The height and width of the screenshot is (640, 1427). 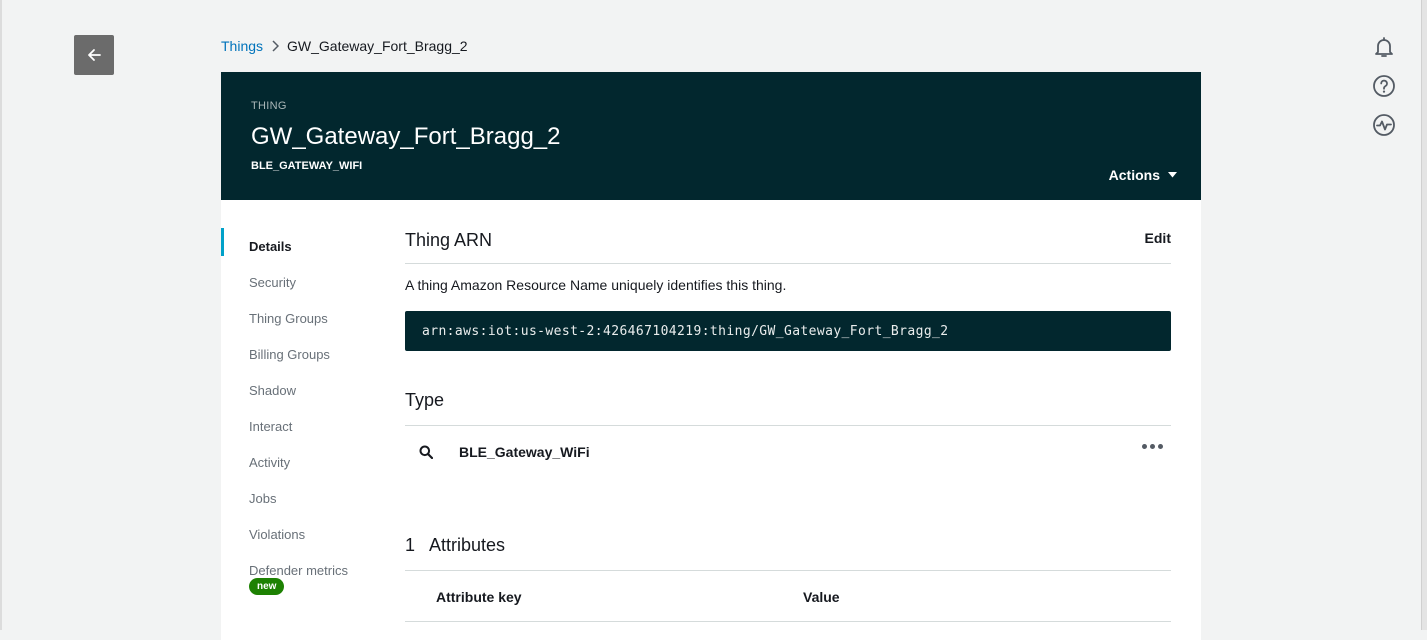 I want to click on actions-dropdown: Actions, so click(x=1143, y=175).